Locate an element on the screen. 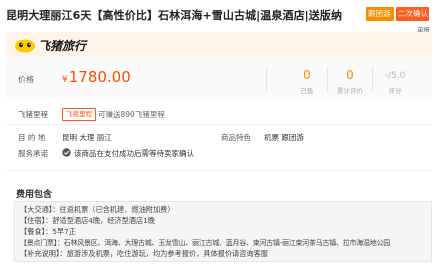  points-text: 可赚送890飞猪里程 is located at coordinates (131, 114).